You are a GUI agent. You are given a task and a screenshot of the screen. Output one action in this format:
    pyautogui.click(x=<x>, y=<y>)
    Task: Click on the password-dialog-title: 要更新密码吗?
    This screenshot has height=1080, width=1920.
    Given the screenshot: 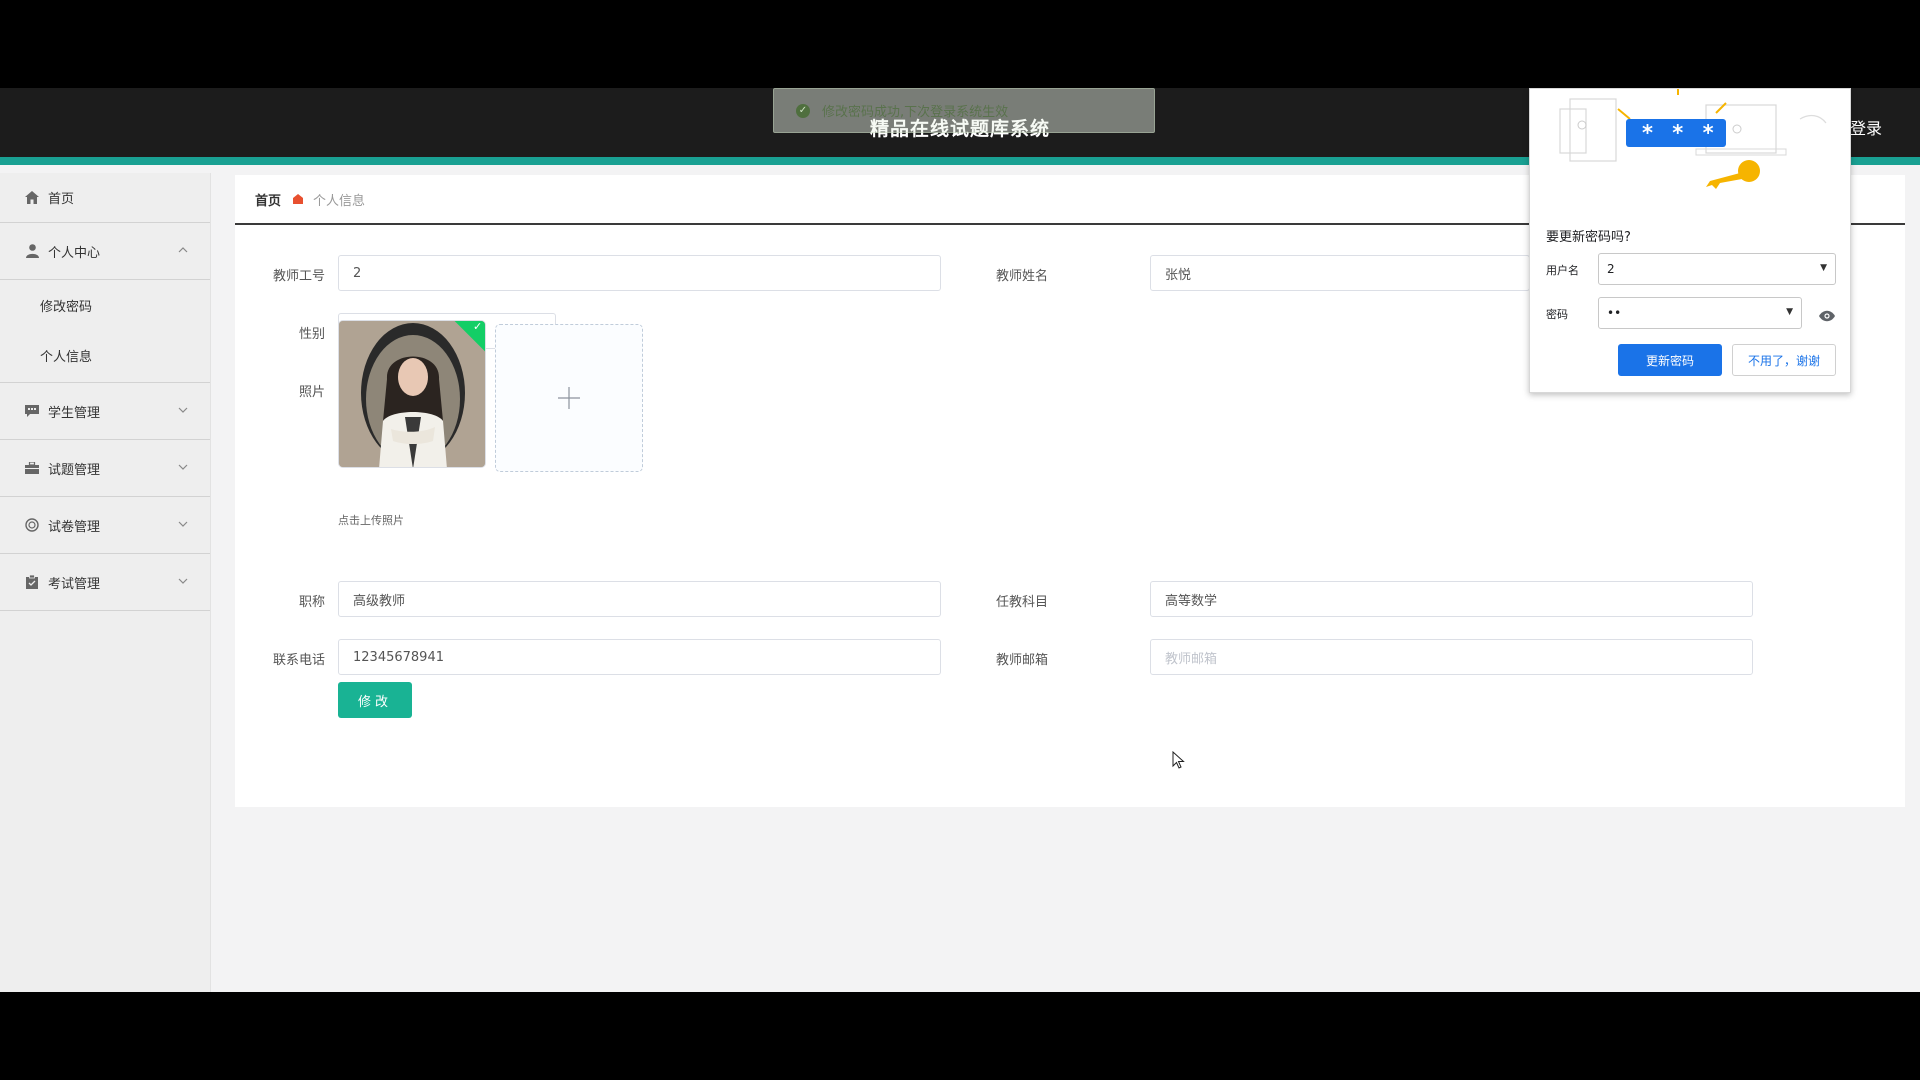 What is the action you would take?
    pyautogui.click(x=1588, y=237)
    